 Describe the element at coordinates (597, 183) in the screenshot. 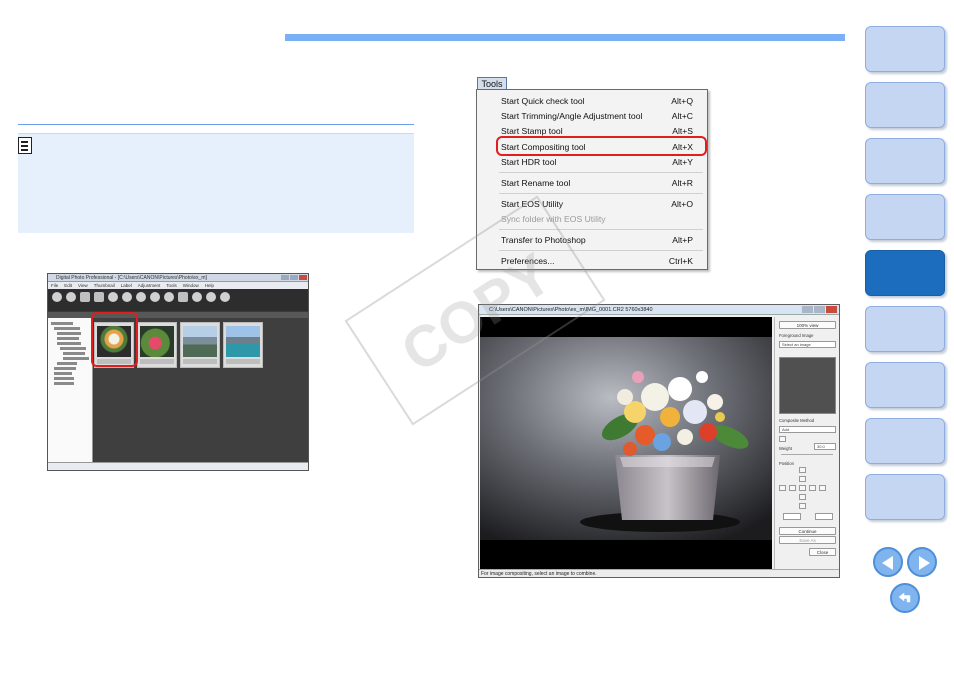

I see `menu-item-rename: Start Rename tool Alt+R` at that location.